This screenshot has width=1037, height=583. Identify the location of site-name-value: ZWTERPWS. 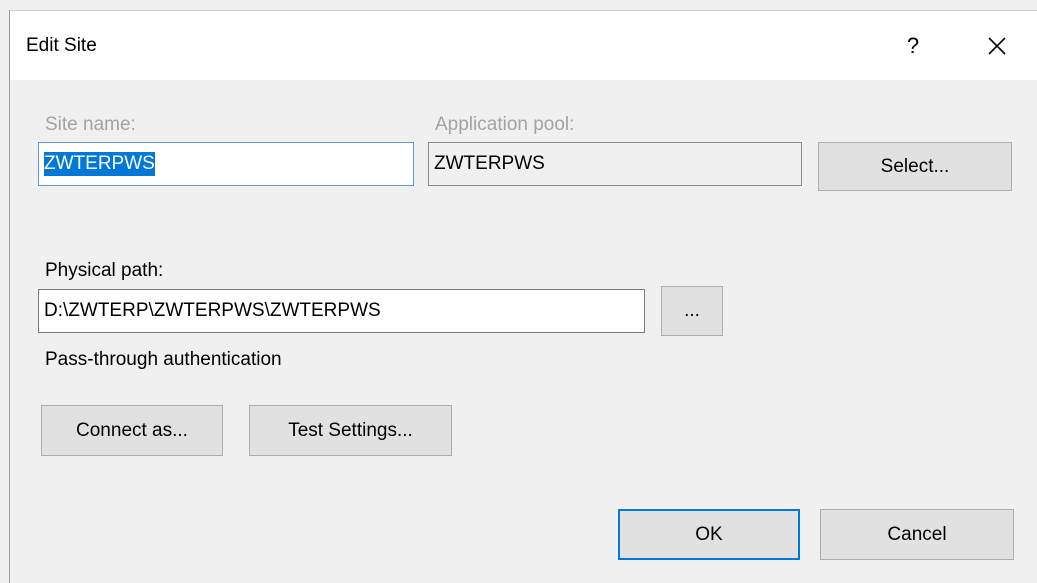
(99, 164).